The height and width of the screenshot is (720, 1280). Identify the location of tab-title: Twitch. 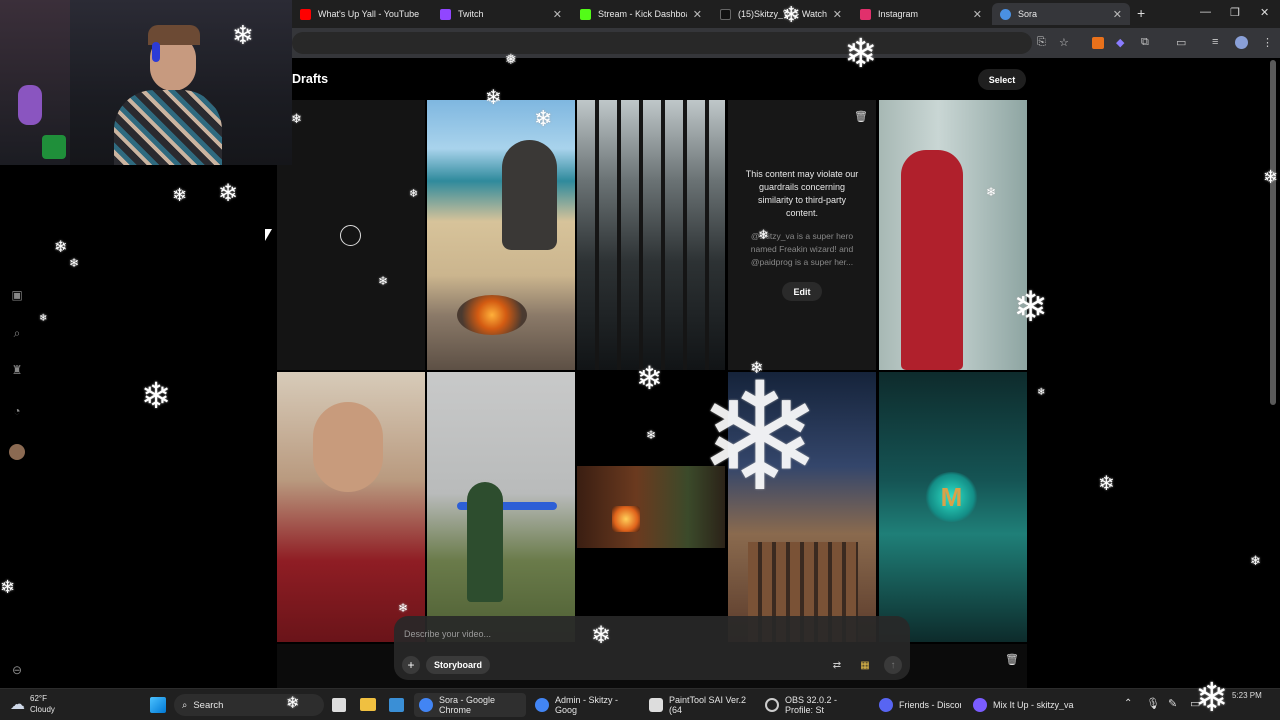
(471, 14).